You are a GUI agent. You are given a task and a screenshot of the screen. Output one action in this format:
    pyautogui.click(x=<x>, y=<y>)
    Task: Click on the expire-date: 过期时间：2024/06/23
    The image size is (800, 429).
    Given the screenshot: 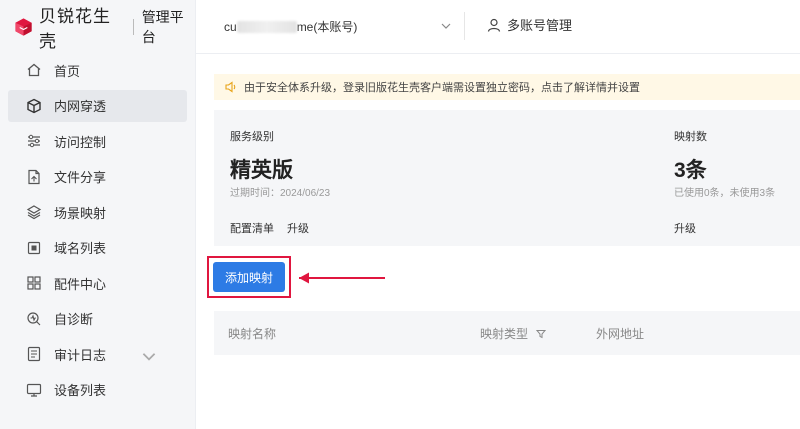 What is the action you would take?
    pyautogui.click(x=280, y=193)
    